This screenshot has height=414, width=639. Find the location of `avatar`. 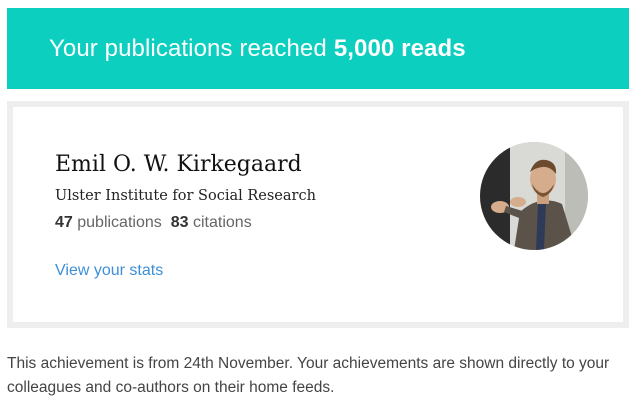

avatar is located at coordinates (534, 196).